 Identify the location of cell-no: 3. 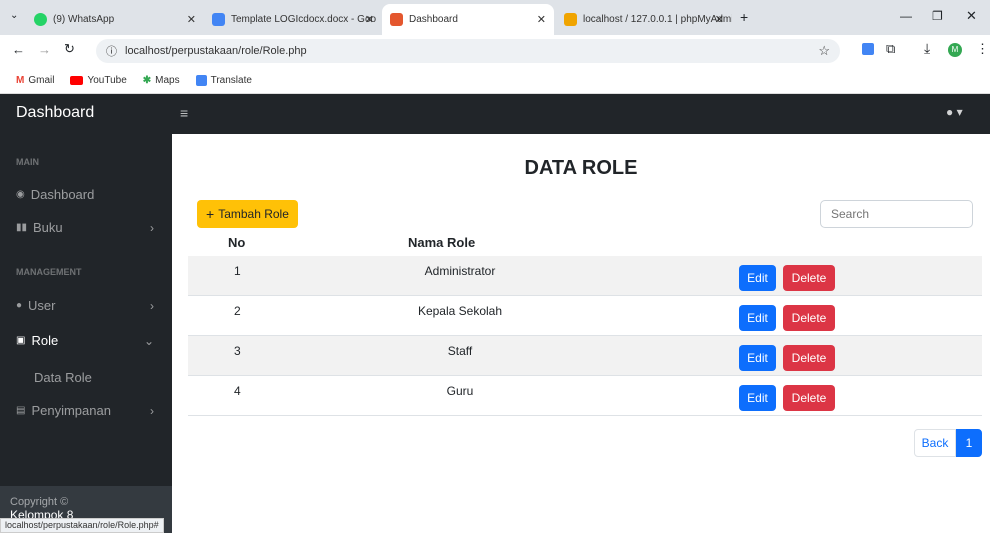
(237, 351).